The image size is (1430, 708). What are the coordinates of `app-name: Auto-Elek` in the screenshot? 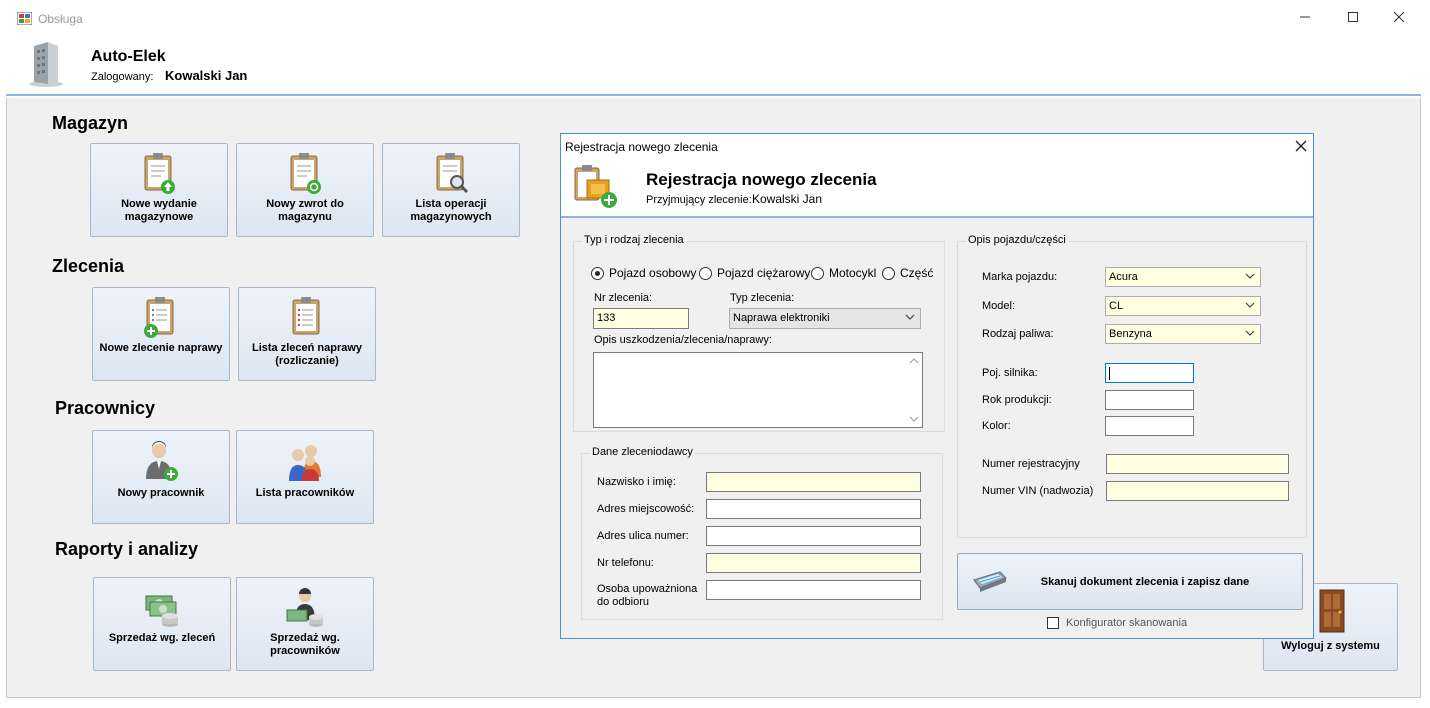 It's located at (128, 56).